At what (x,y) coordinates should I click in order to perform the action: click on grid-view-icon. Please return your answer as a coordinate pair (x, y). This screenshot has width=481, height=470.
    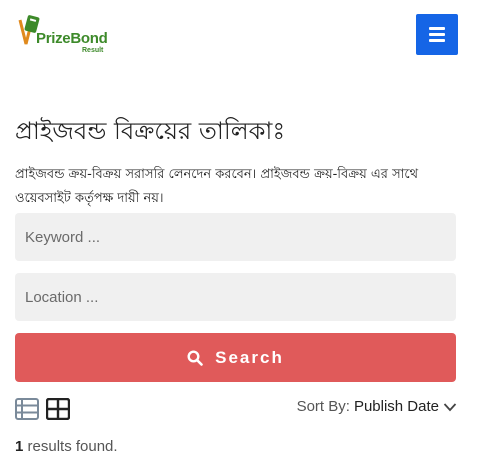
    Looking at the image, I should click on (58, 409).